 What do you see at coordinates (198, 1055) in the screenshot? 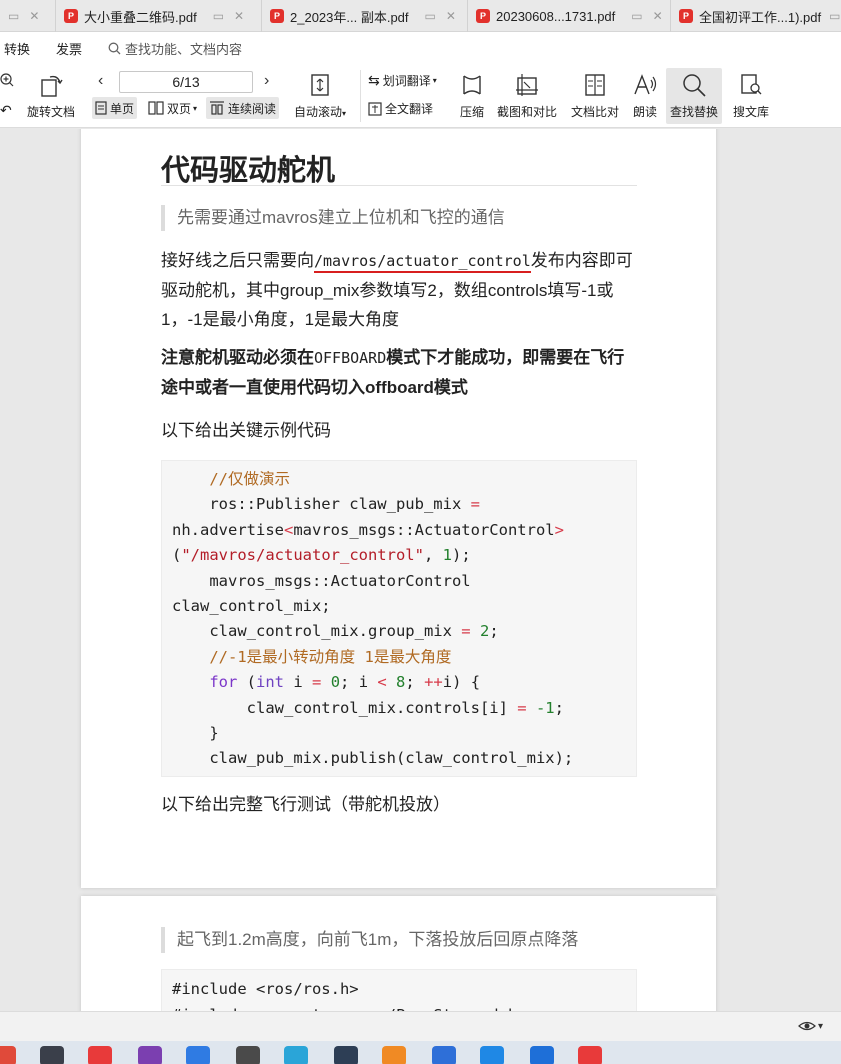
I see `meeting-app-icon` at bounding box center [198, 1055].